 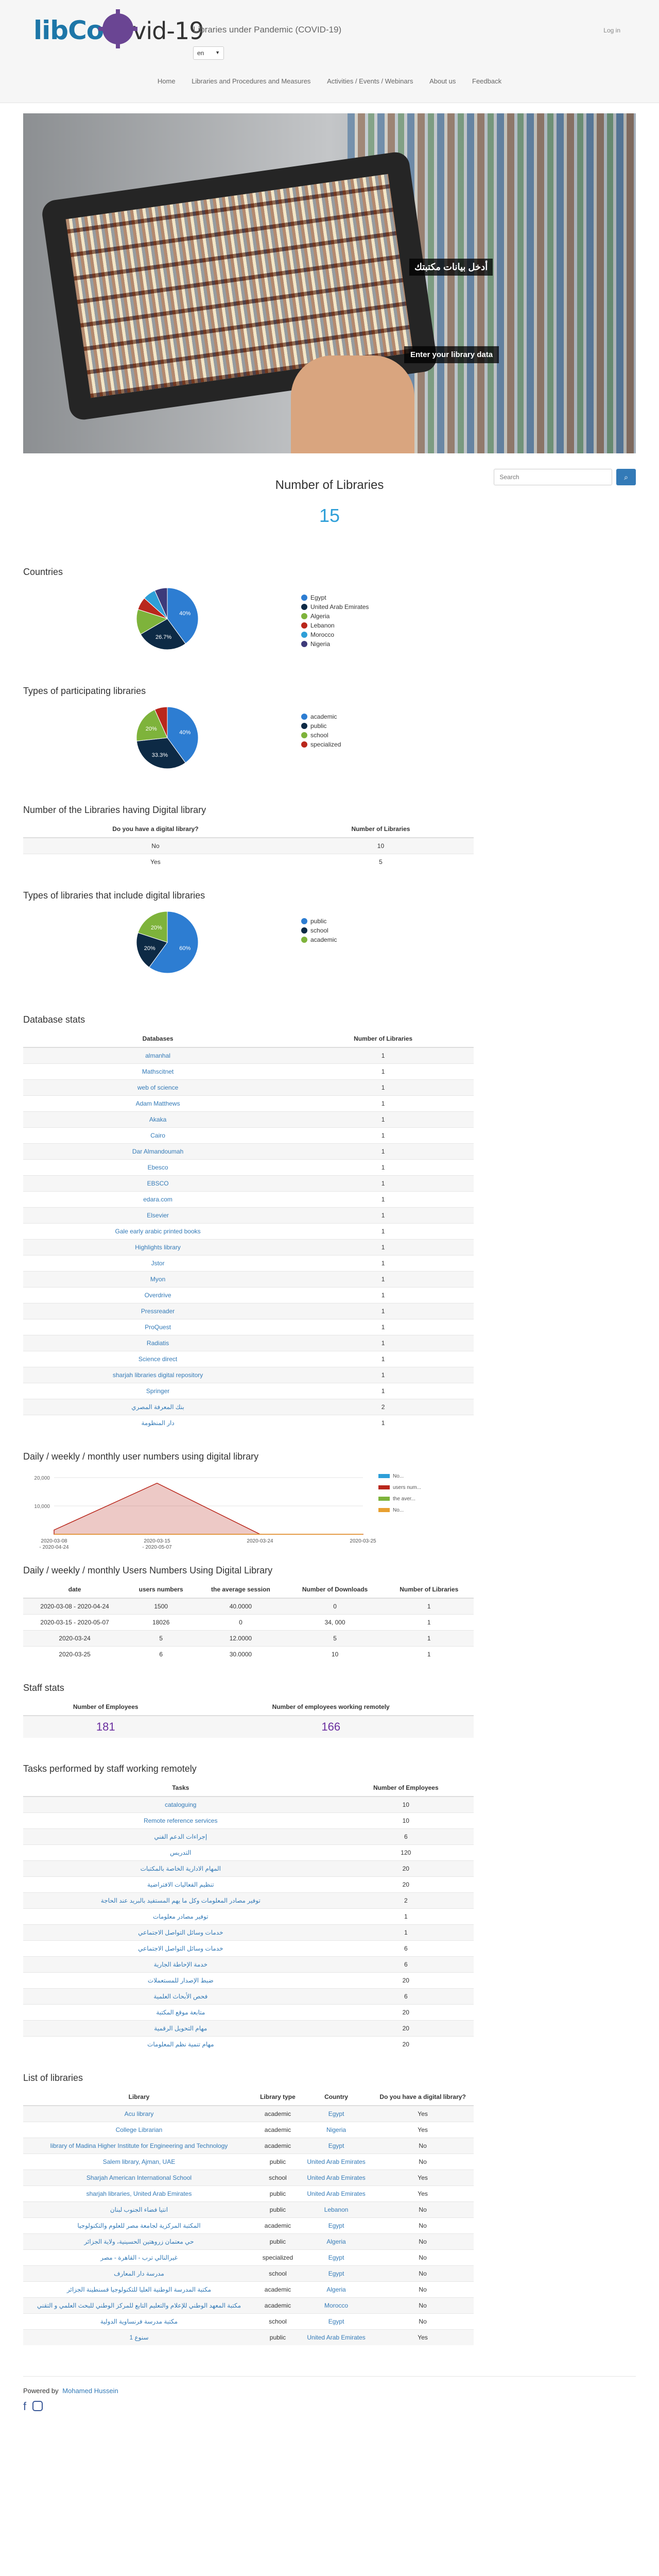 I want to click on legend-item: Egypt, so click(x=335, y=597).